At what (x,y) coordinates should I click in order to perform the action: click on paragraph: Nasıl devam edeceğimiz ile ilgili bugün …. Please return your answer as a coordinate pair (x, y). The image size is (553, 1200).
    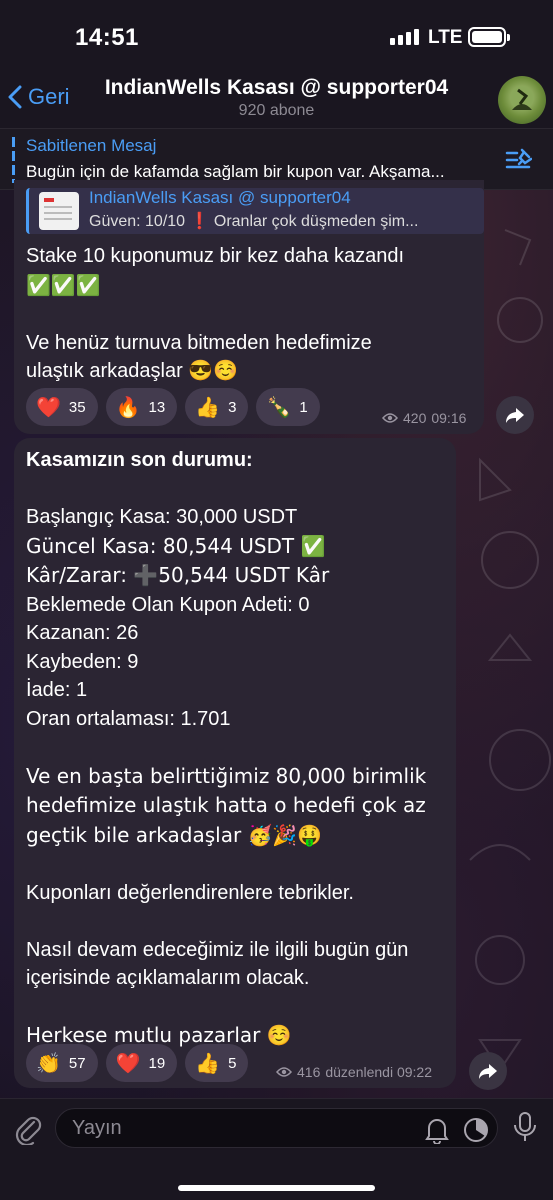
    Looking at the image, I should click on (220, 964).